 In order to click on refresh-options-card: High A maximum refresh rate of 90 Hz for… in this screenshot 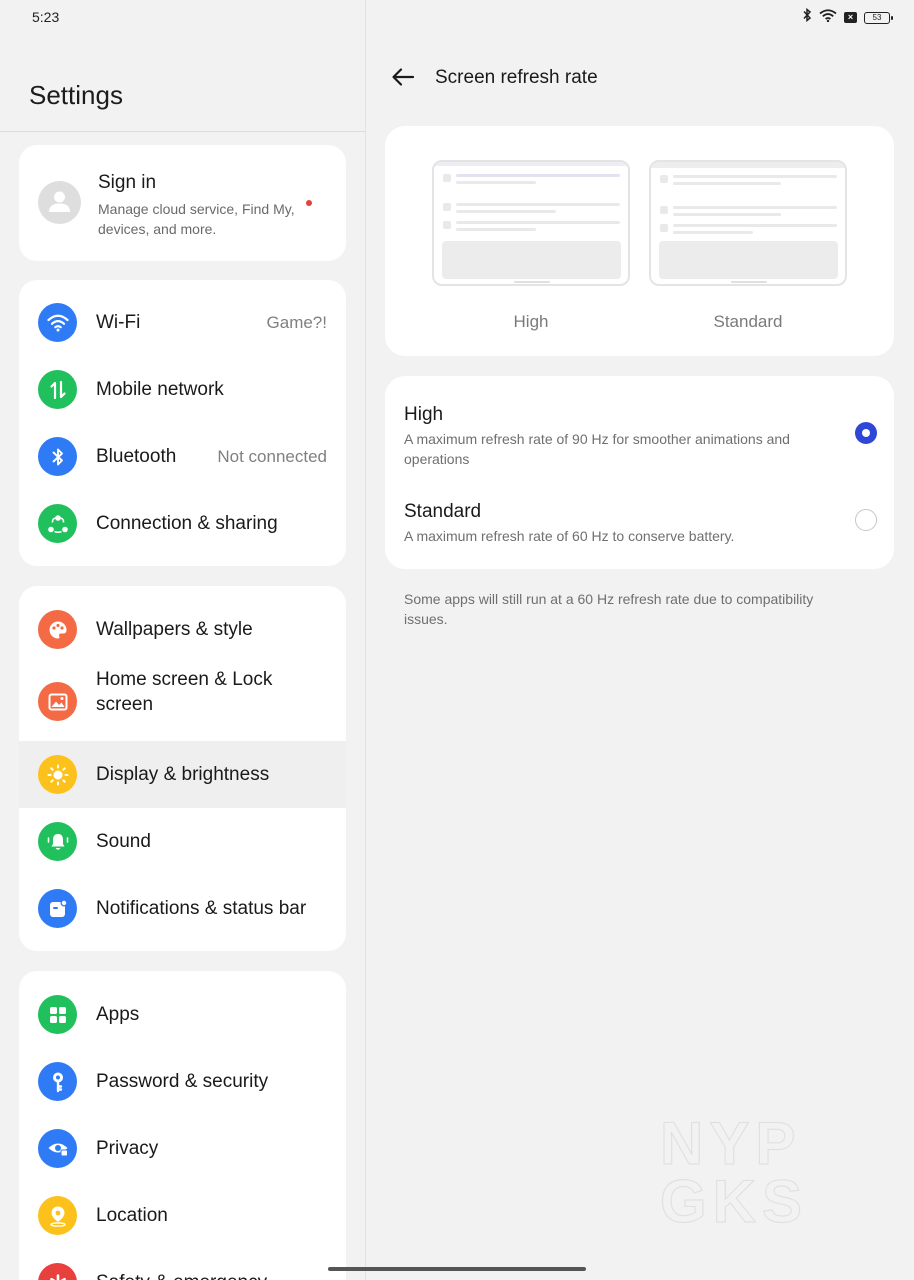, I will do `click(639, 472)`.